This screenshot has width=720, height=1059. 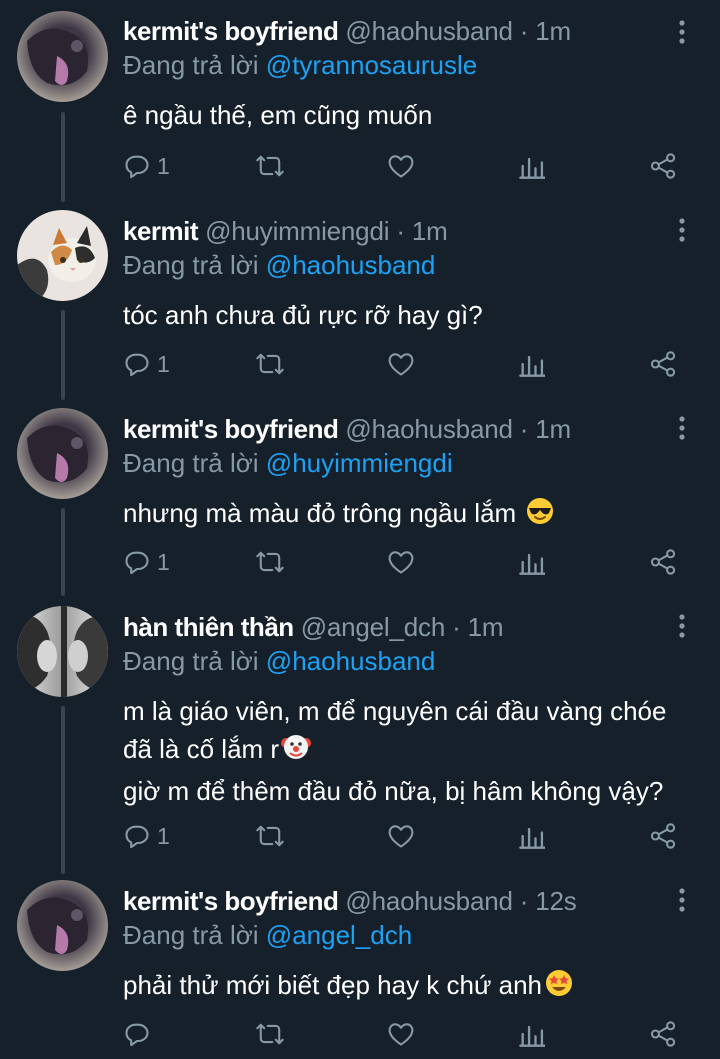 I want to click on display-name: hàn thiên thần, so click(x=208, y=627).